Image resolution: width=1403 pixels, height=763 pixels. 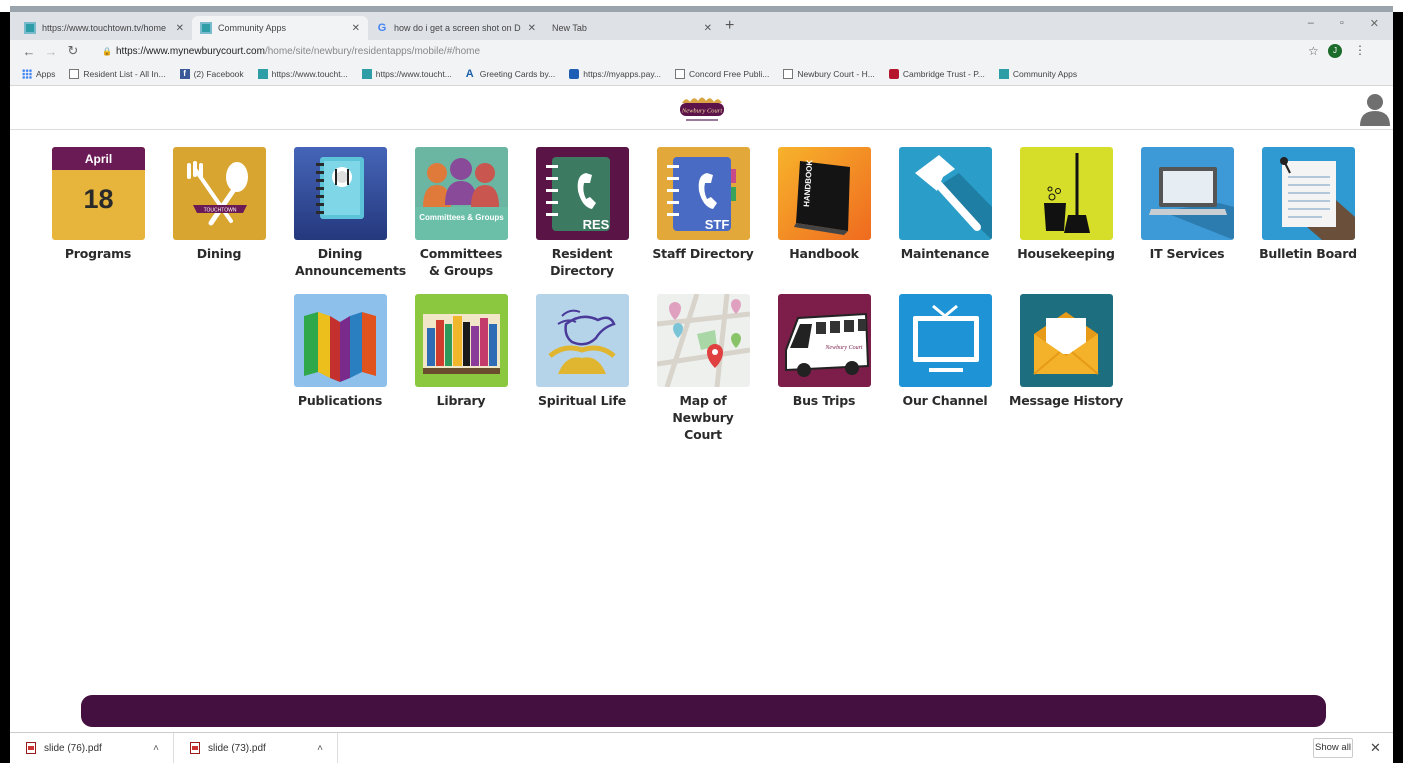 I want to click on bookmark-item: Community Apps, so click(x=1037, y=73).